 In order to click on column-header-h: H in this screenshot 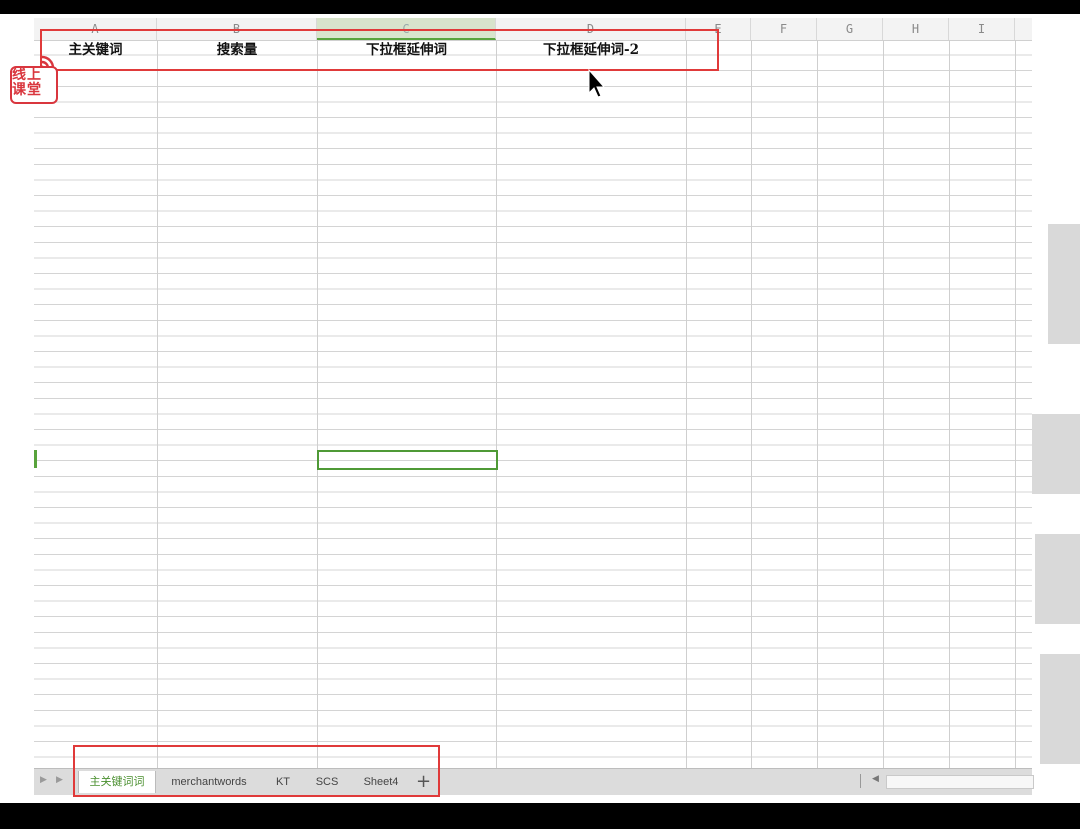, I will do `click(916, 29)`.